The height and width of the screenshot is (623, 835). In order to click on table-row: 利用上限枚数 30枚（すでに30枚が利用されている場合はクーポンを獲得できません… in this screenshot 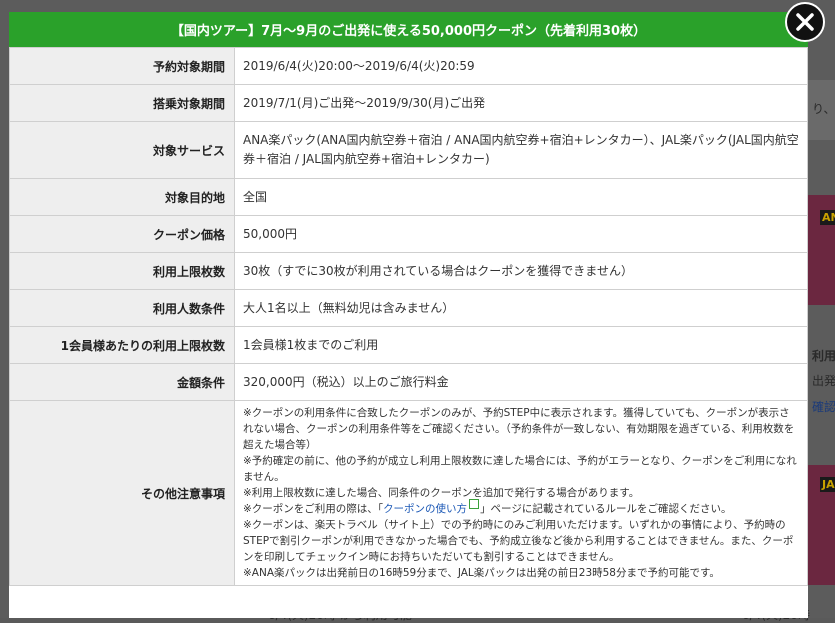, I will do `click(408, 271)`.